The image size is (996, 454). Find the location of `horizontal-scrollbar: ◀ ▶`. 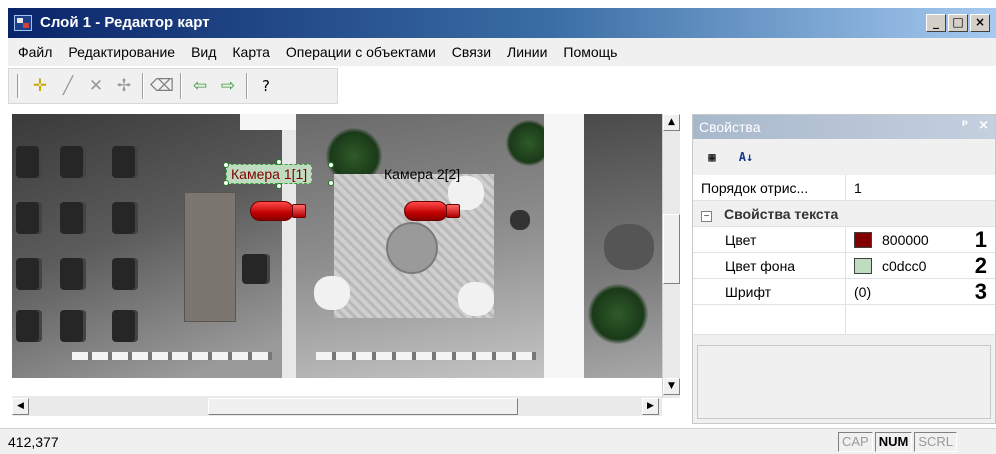

horizontal-scrollbar: ◀ ▶ is located at coordinates (337, 406).